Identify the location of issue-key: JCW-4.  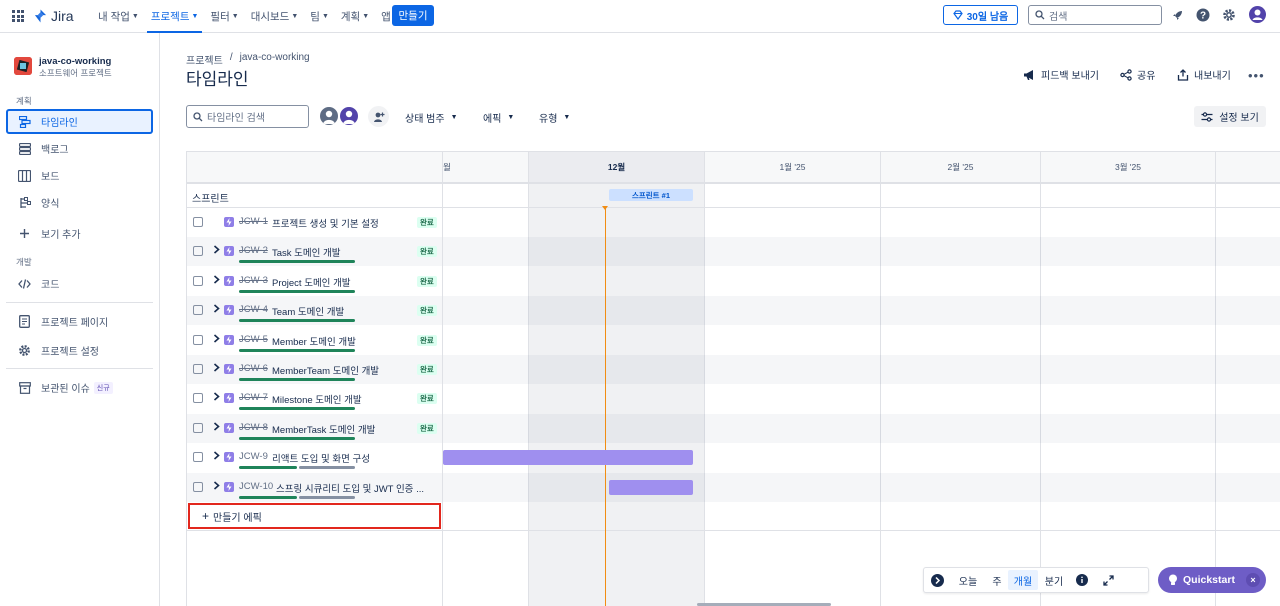
(253, 309).